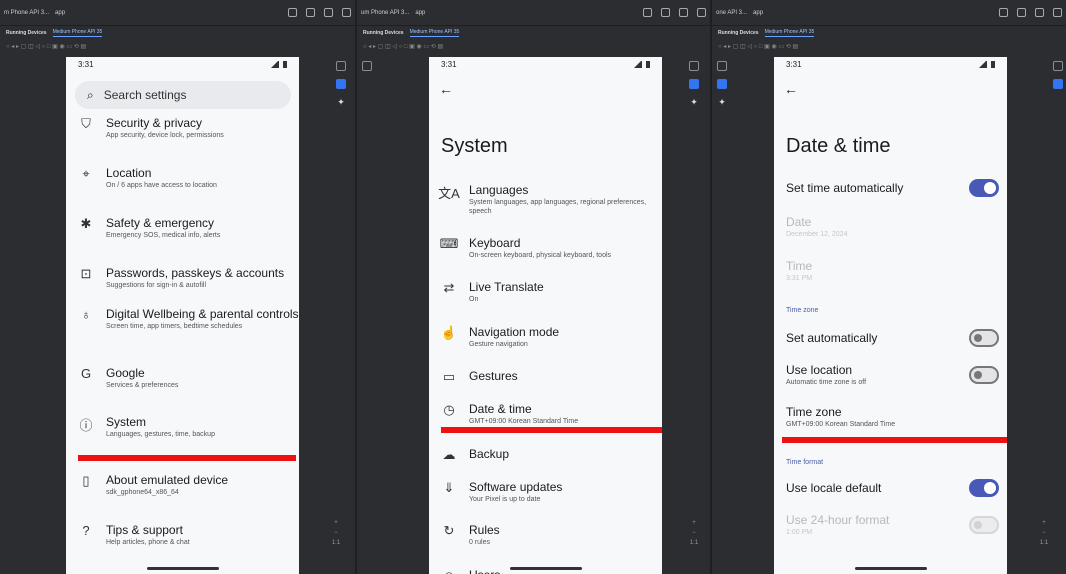  What do you see at coordinates (892, 226) in the screenshot?
I see `date-time-row: Date December 12, 2024` at bounding box center [892, 226].